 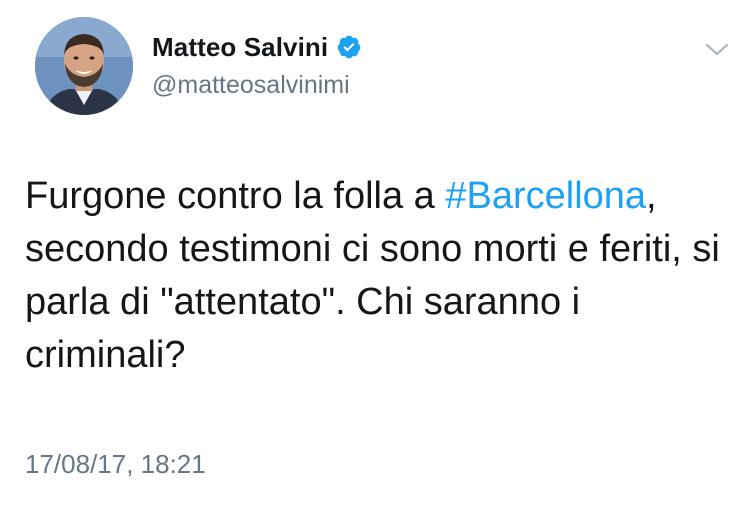 I want to click on avatar-photo, so click(x=84, y=66).